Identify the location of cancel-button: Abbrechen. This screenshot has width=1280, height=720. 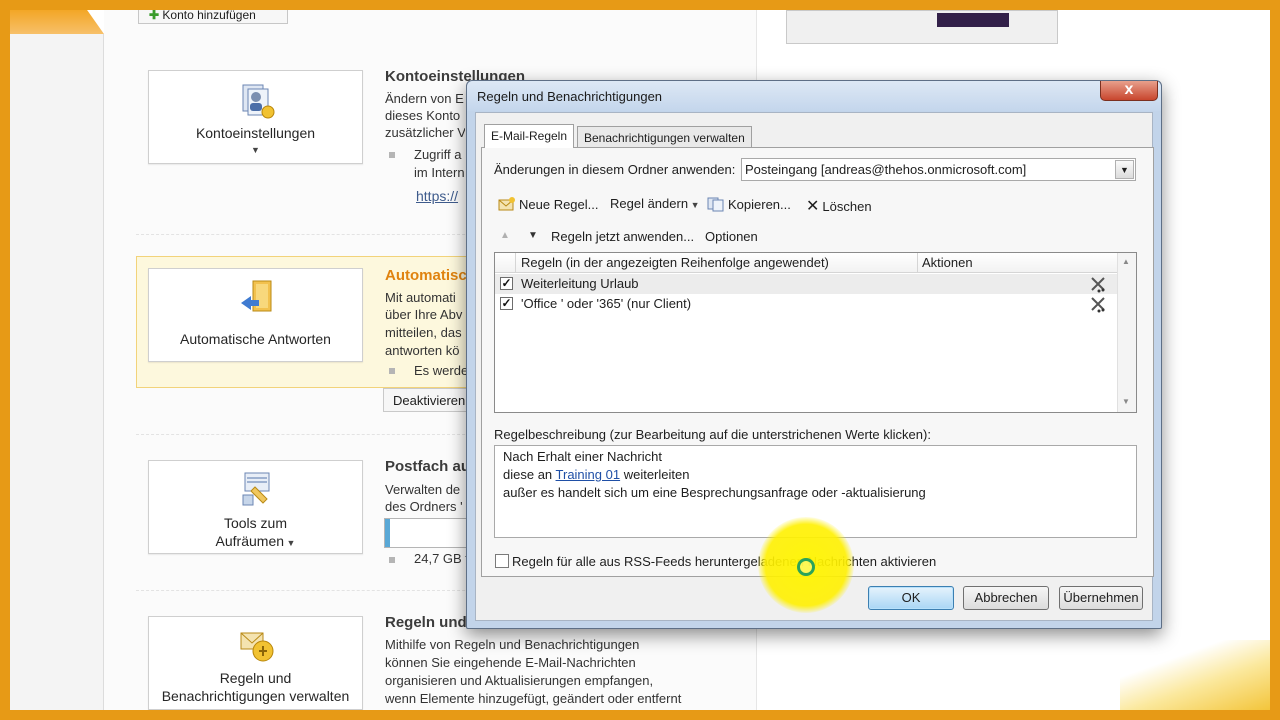
(1006, 598).